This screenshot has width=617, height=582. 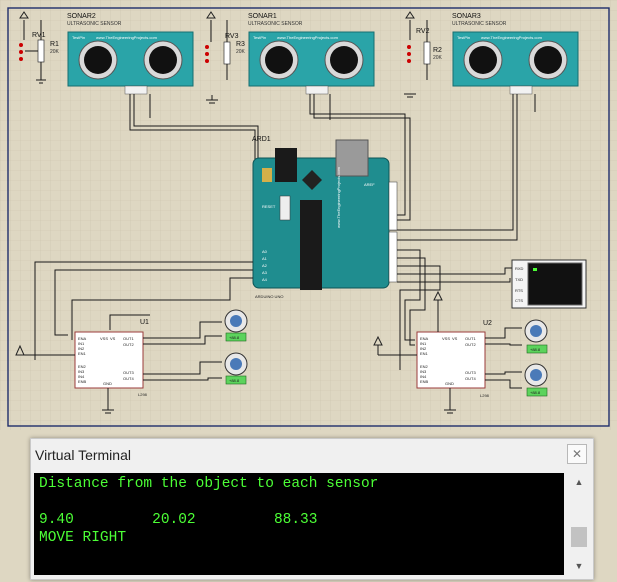 What do you see at coordinates (369, 184) in the screenshot?
I see `svg-text: AREF` at bounding box center [369, 184].